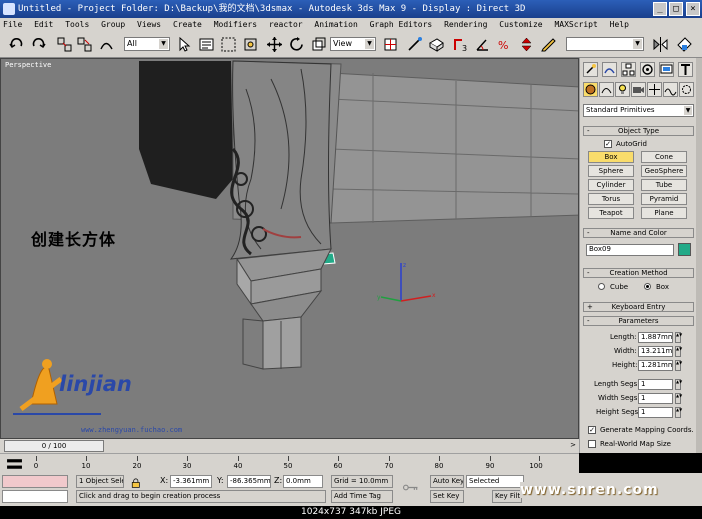 The image size is (702, 519). What do you see at coordinates (447, 496) in the screenshot?
I see `set-key-button: Set Key` at bounding box center [447, 496].